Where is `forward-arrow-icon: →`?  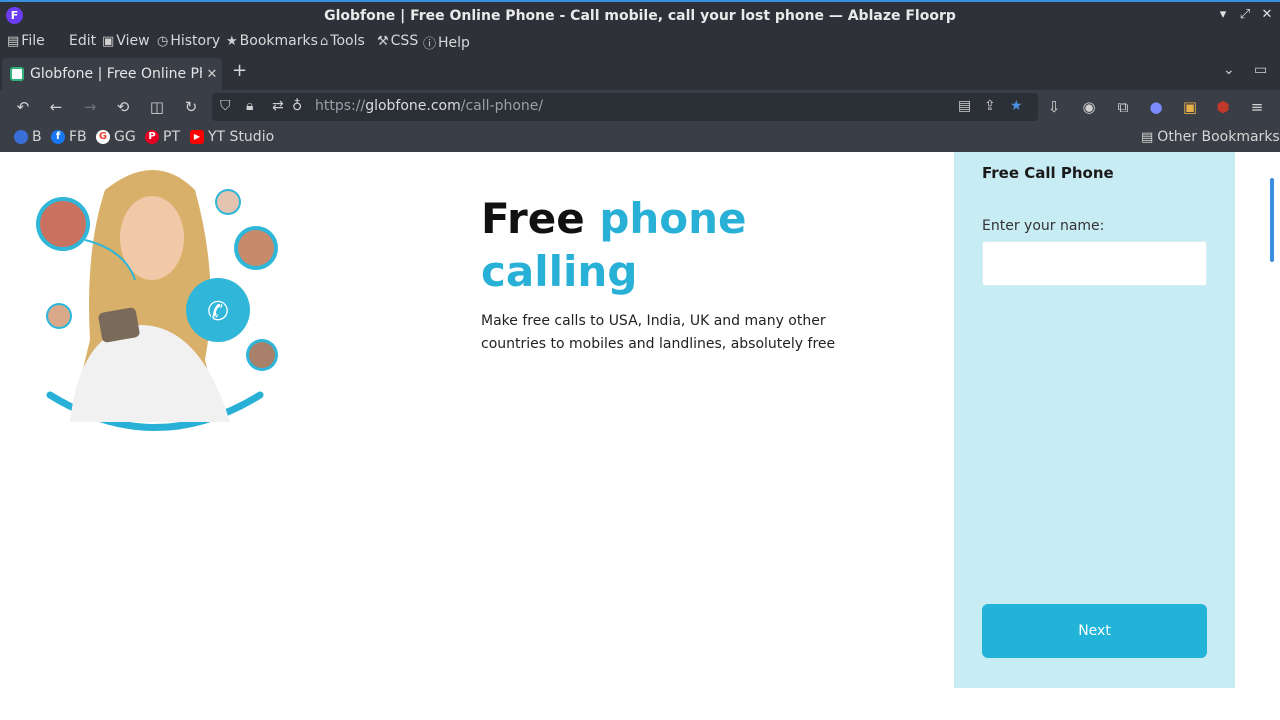
forward-arrow-icon: → is located at coordinates (90, 107).